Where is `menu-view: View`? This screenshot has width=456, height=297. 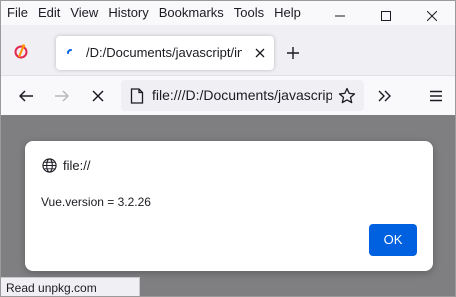
menu-view: View is located at coordinates (84, 13).